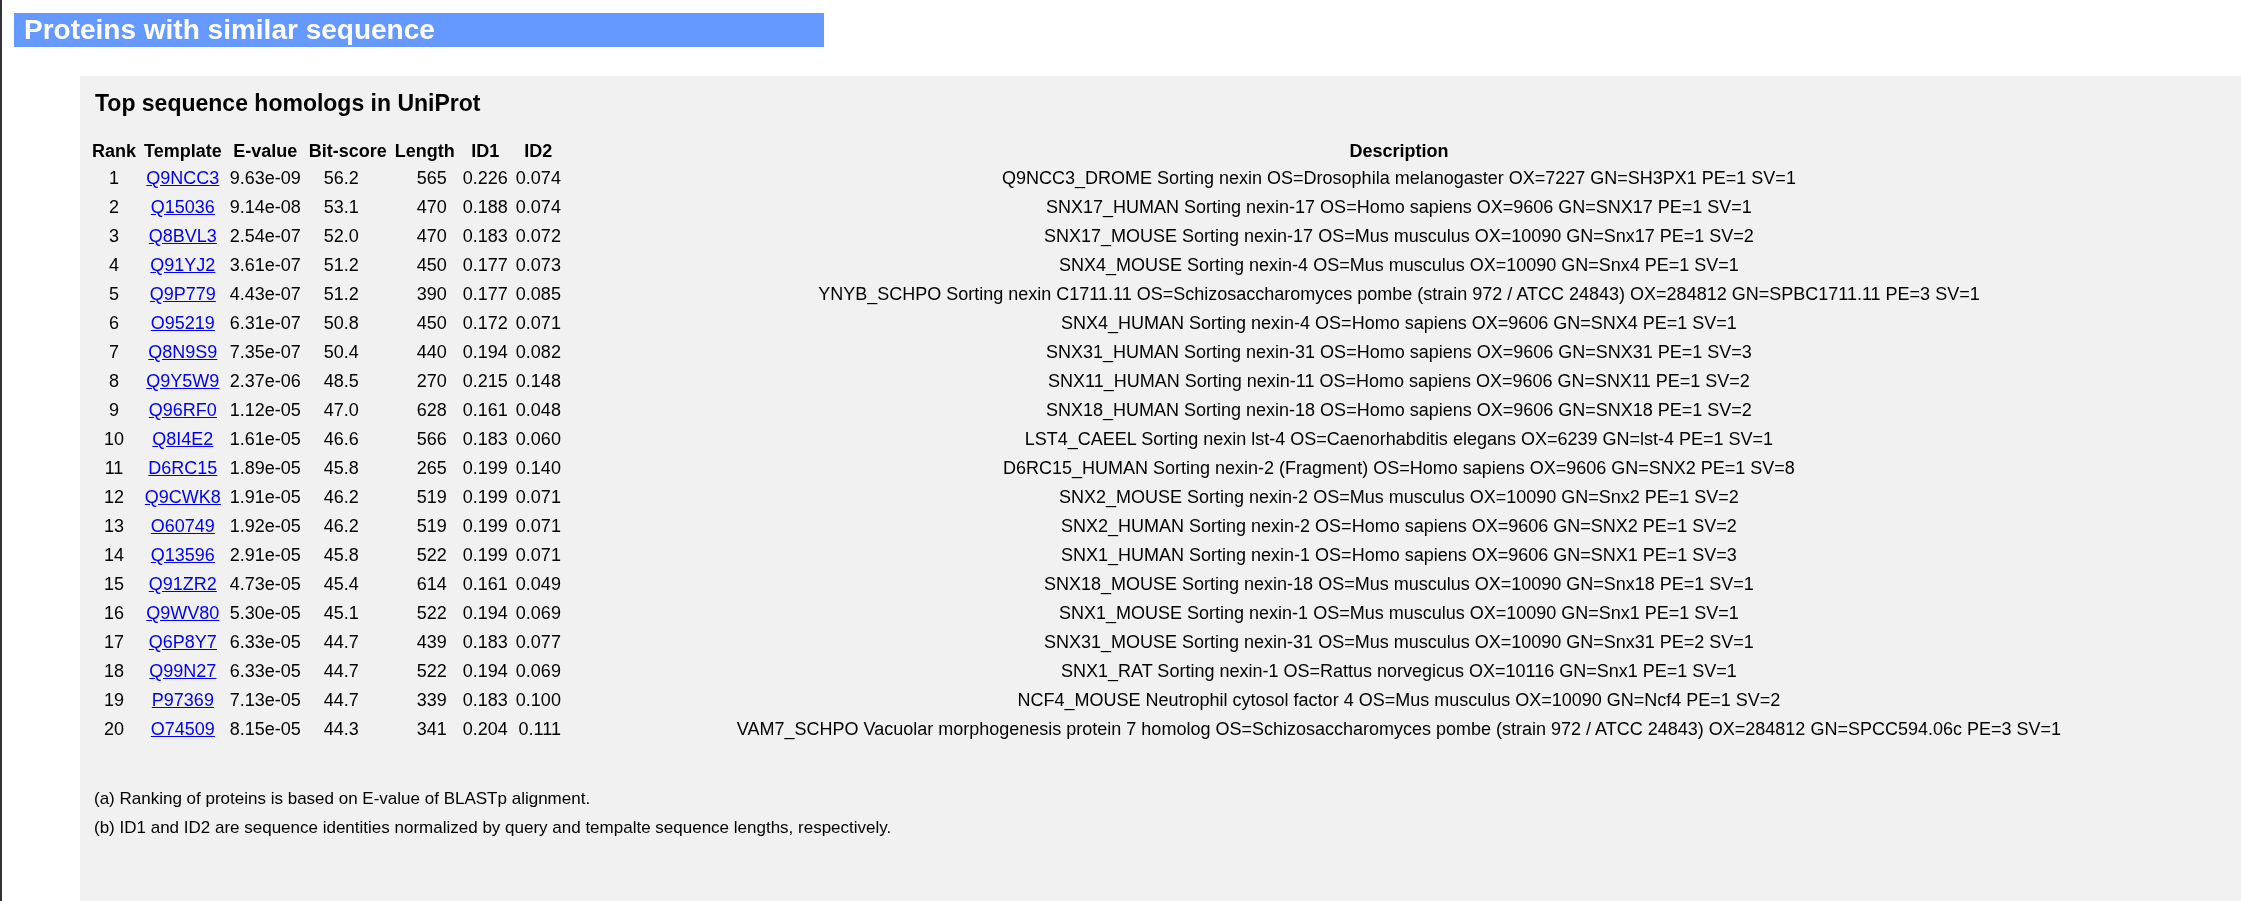  I want to click on rank-cell: 19, so click(114, 700).